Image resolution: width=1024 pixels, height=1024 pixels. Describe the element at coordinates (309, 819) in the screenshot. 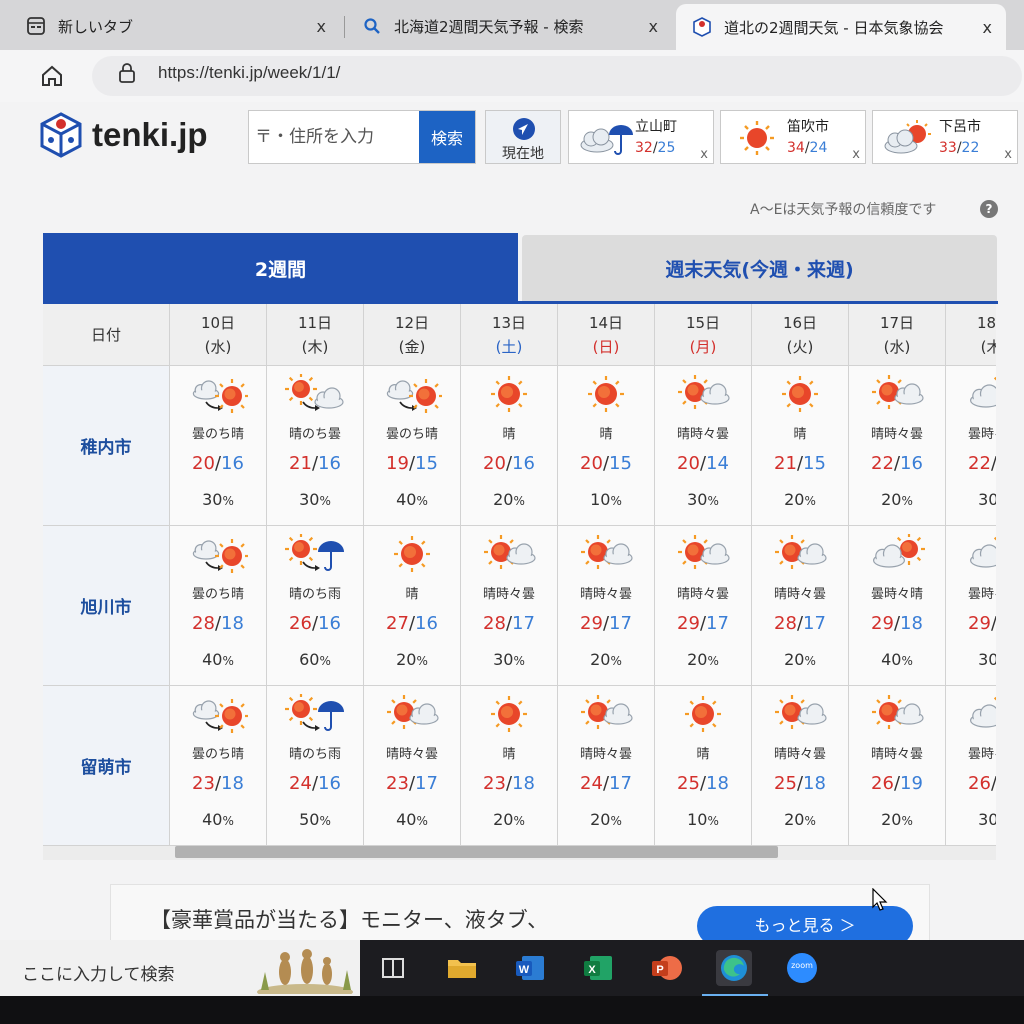

I see `precip-value: 50` at that location.